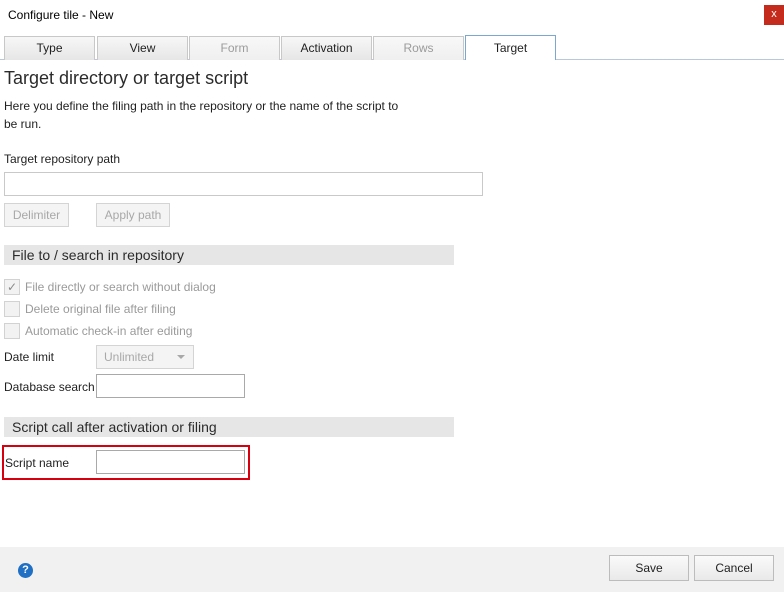 The image size is (784, 592). What do you see at coordinates (392, 569) in the screenshot?
I see `footer-bar: ? Save Cancel` at bounding box center [392, 569].